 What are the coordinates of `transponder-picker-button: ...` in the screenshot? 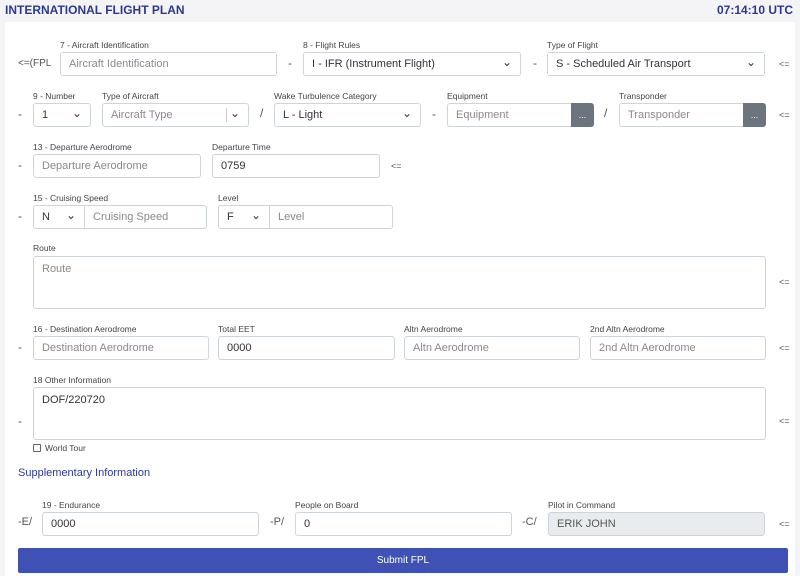 It's located at (754, 115).